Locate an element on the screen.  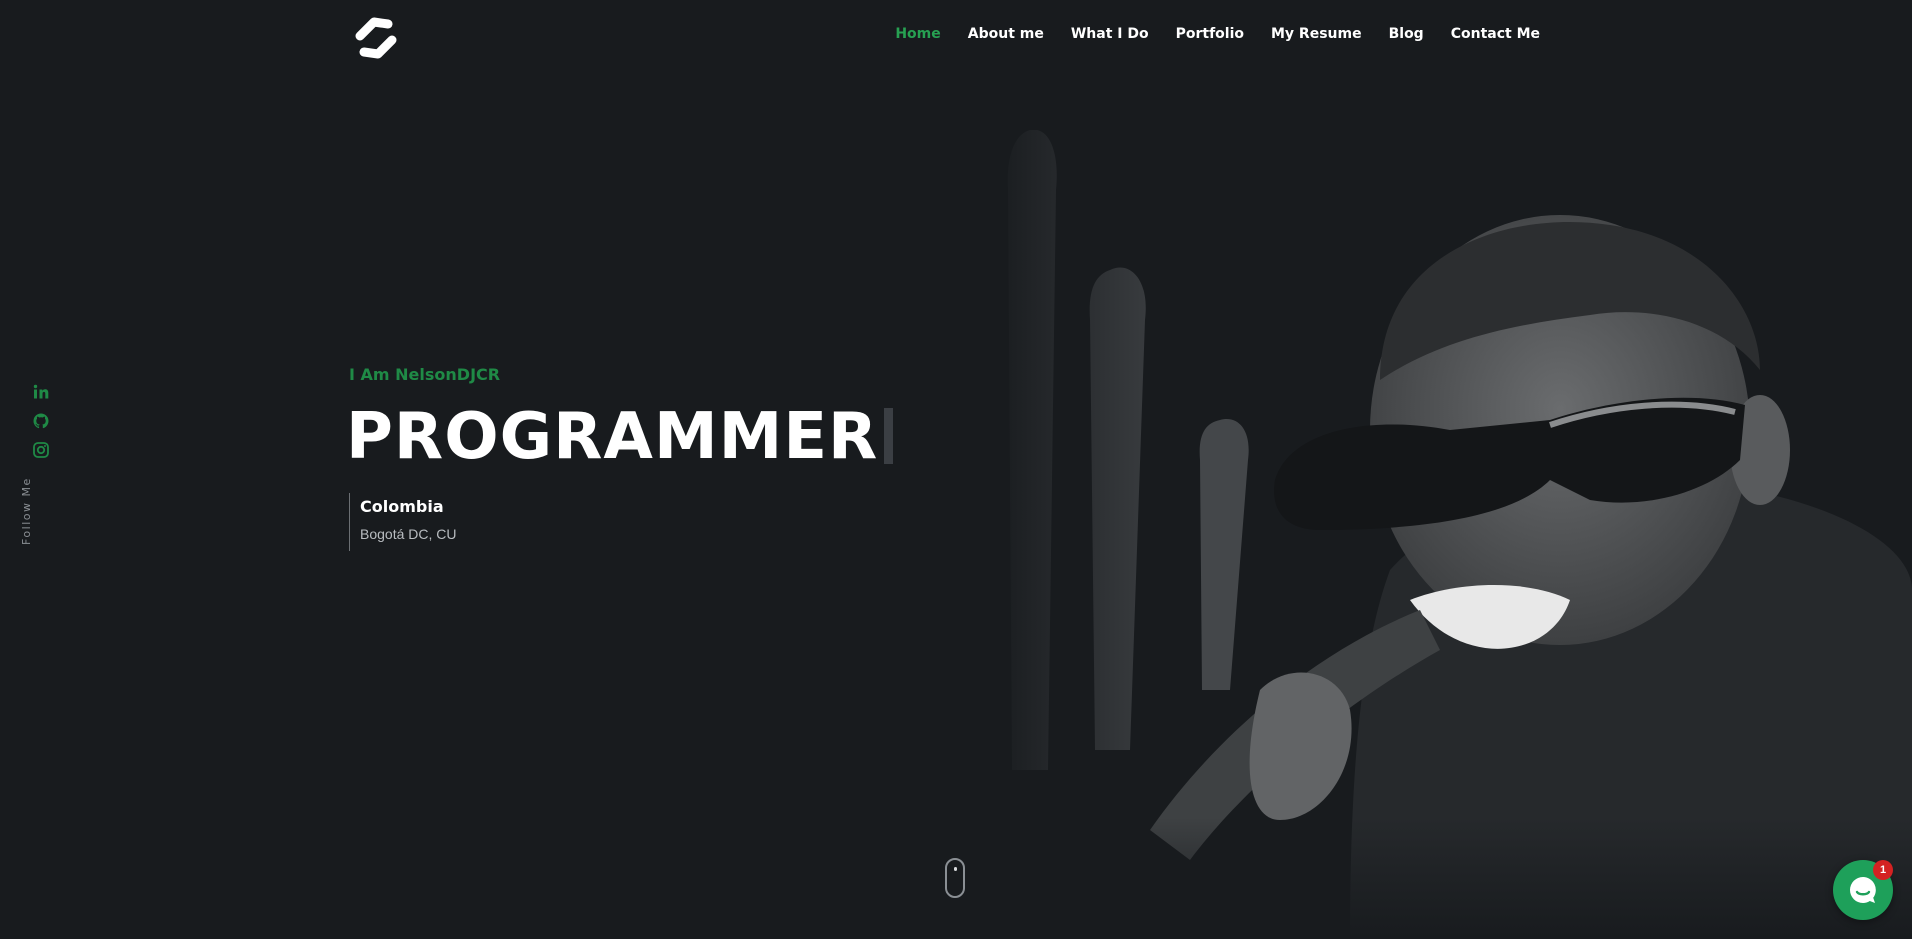
social-links is located at coordinates (42, 426).